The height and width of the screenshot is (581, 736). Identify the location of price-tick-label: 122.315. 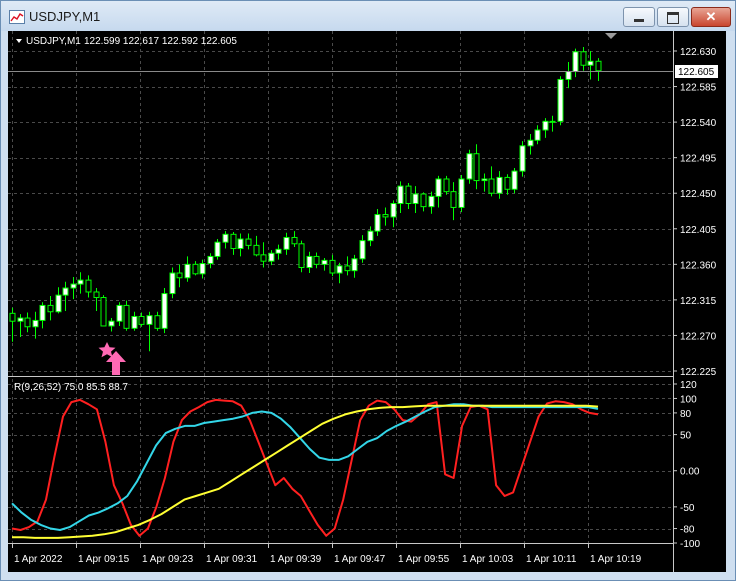
(698, 301).